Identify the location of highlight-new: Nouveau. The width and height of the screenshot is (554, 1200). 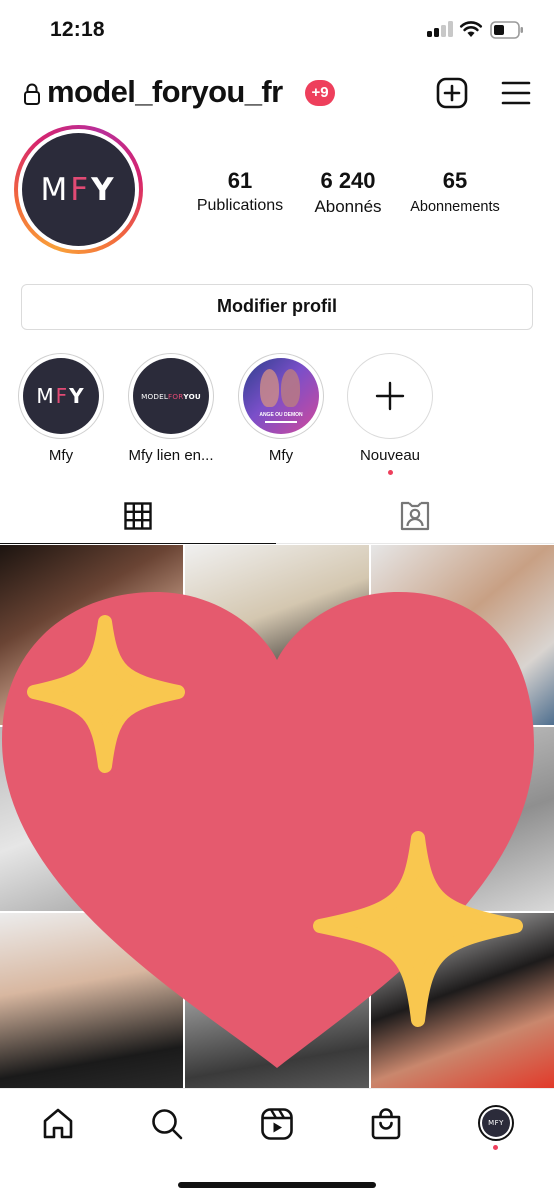
(390, 414).